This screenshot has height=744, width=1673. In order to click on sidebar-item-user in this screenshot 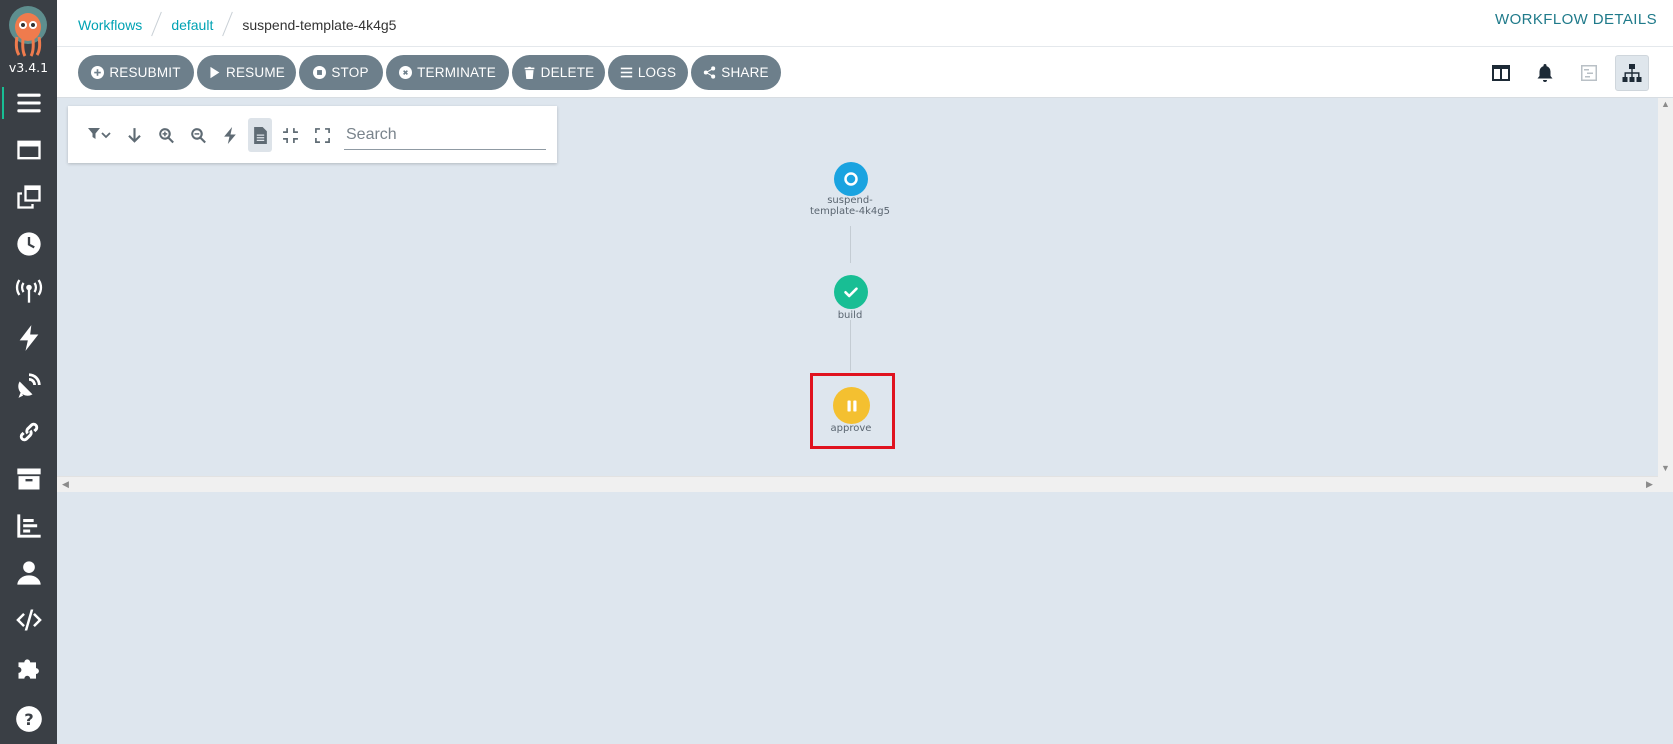, I will do `click(28, 573)`.